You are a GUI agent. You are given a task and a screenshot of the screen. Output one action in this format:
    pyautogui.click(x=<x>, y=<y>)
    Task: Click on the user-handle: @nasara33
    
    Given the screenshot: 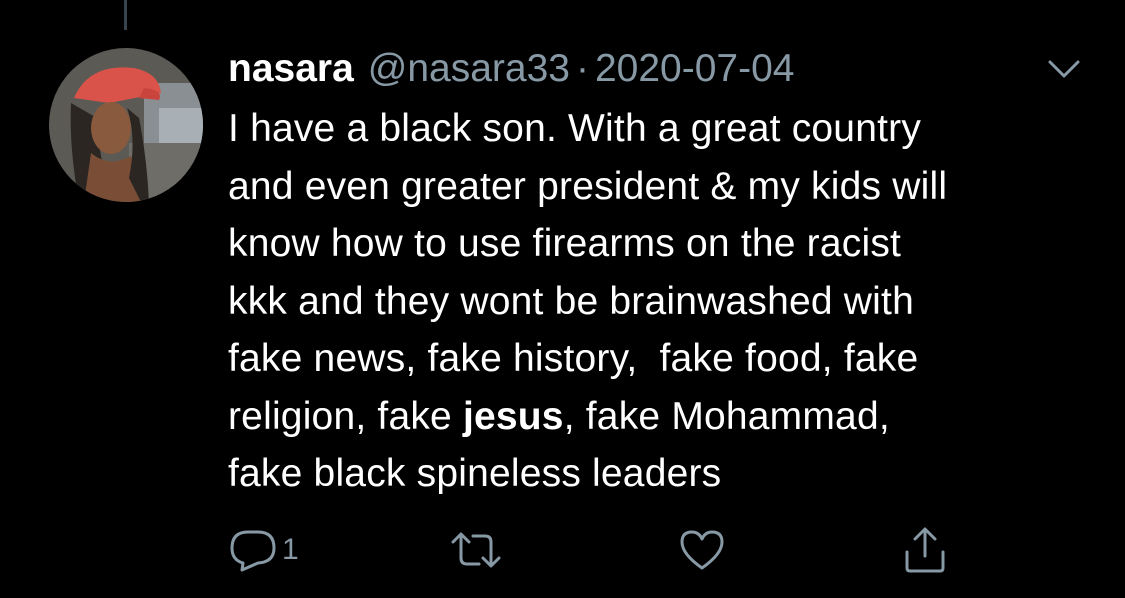 What is the action you would take?
    pyautogui.click(x=469, y=69)
    